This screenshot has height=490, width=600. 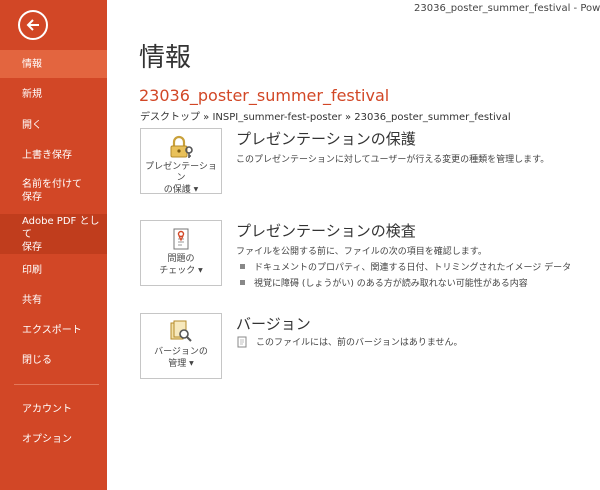 What do you see at coordinates (393, 160) in the screenshot?
I see `section-description: このプレゼンテーションに対してユーザーが行える変更の種類を管理します。` at bounding box center [393, 160].